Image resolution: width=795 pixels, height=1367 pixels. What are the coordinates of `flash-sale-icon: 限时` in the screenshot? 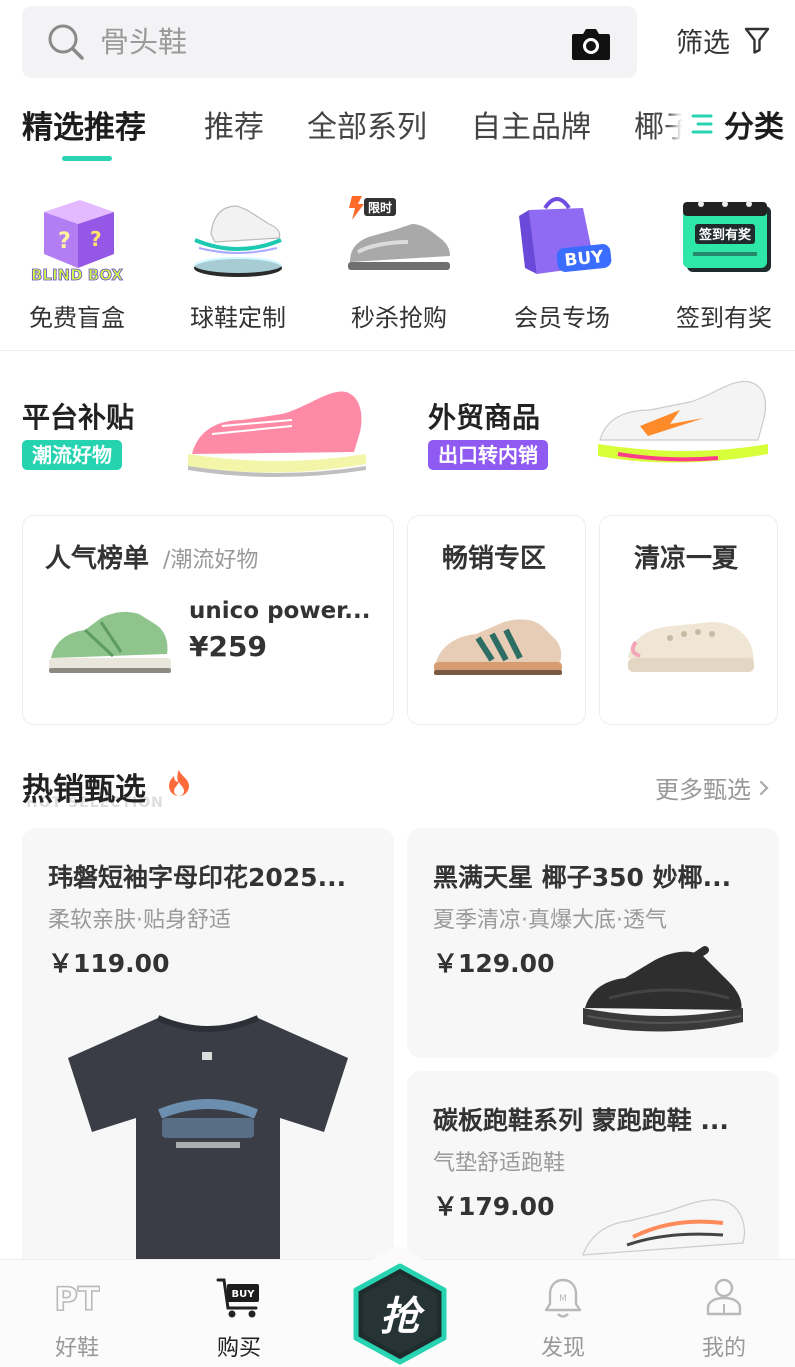 It's located at (399, 233).